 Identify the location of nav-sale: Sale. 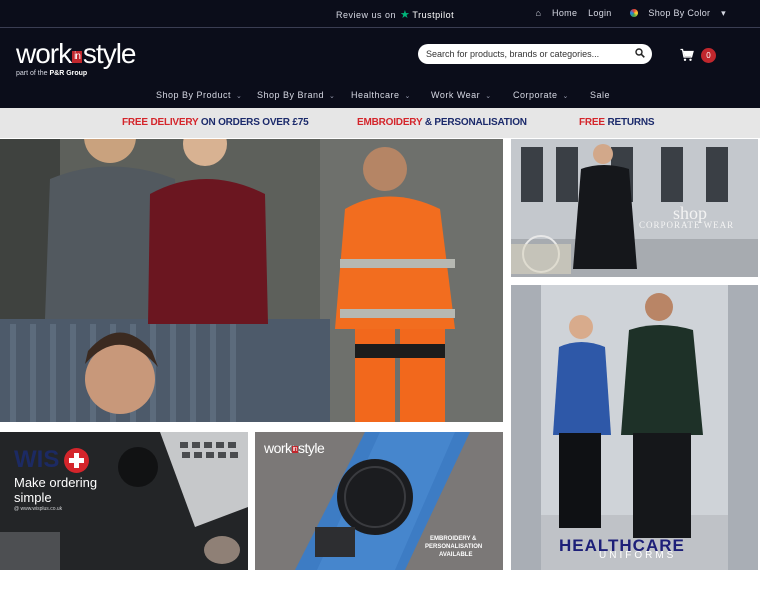
(600, 95).